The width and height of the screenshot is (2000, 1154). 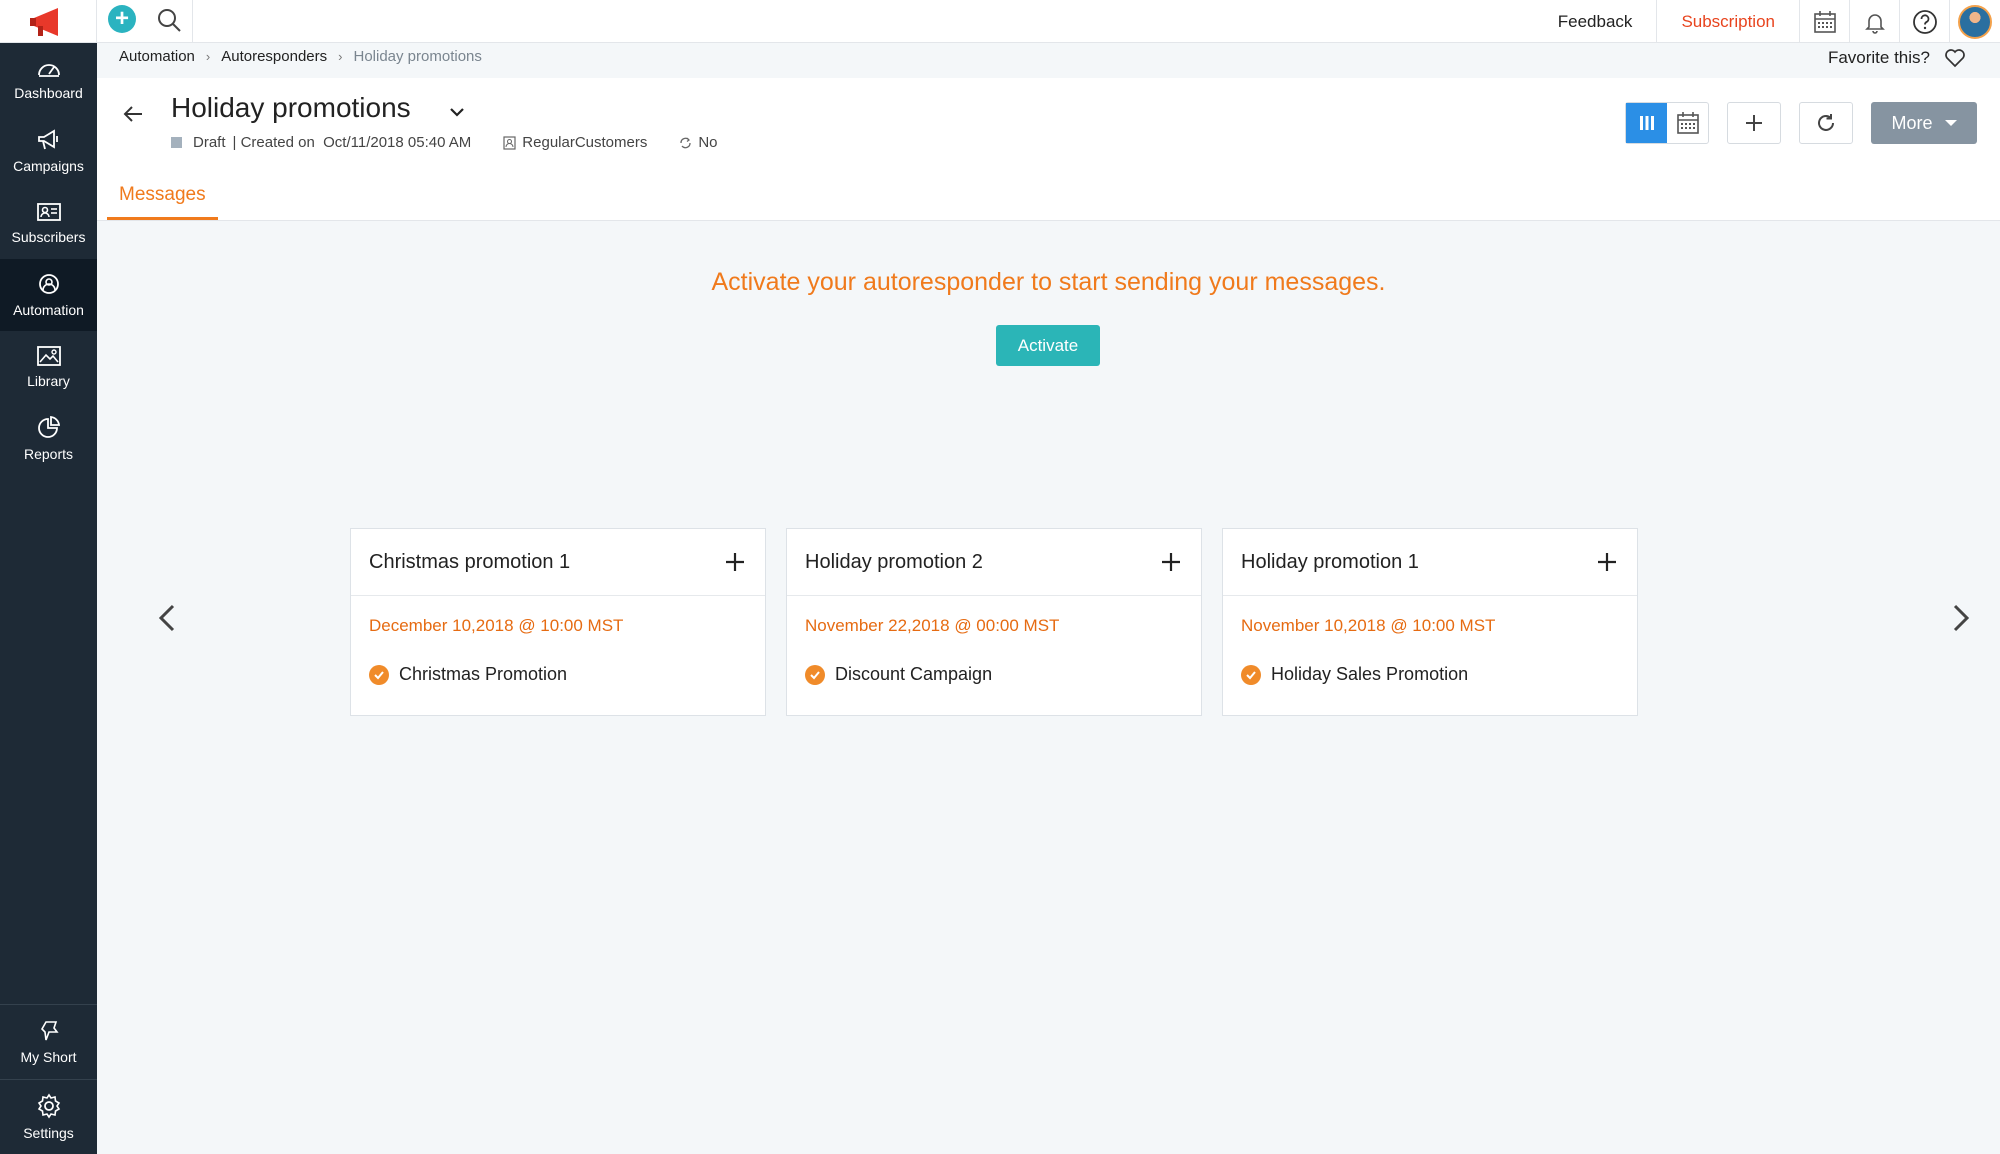 What do you see at coordinates (47, 139) in the screenshot?
I see `megaphone-icon` at bounding box center [47, 139].